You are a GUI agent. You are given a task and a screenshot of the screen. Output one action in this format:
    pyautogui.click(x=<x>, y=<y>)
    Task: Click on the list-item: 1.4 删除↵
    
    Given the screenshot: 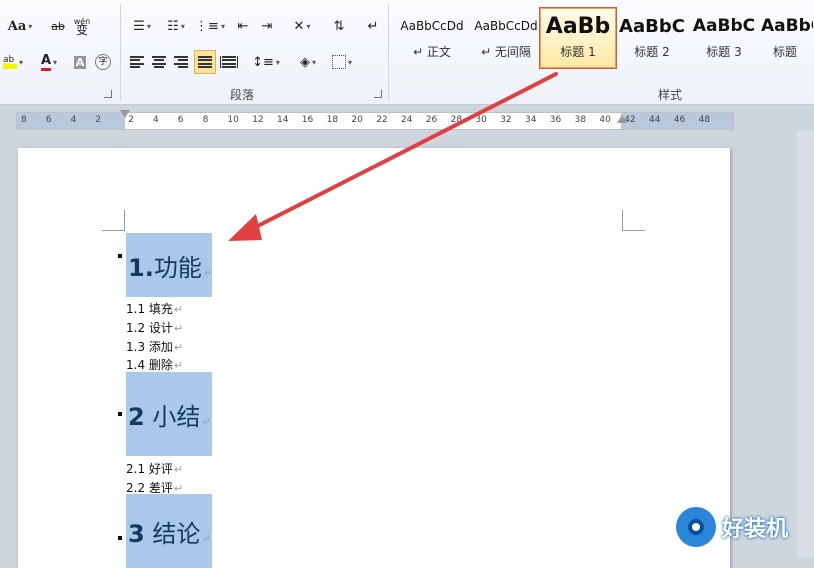 What is the action you would take?
    pyautogui.click(x=154, y=364)
    